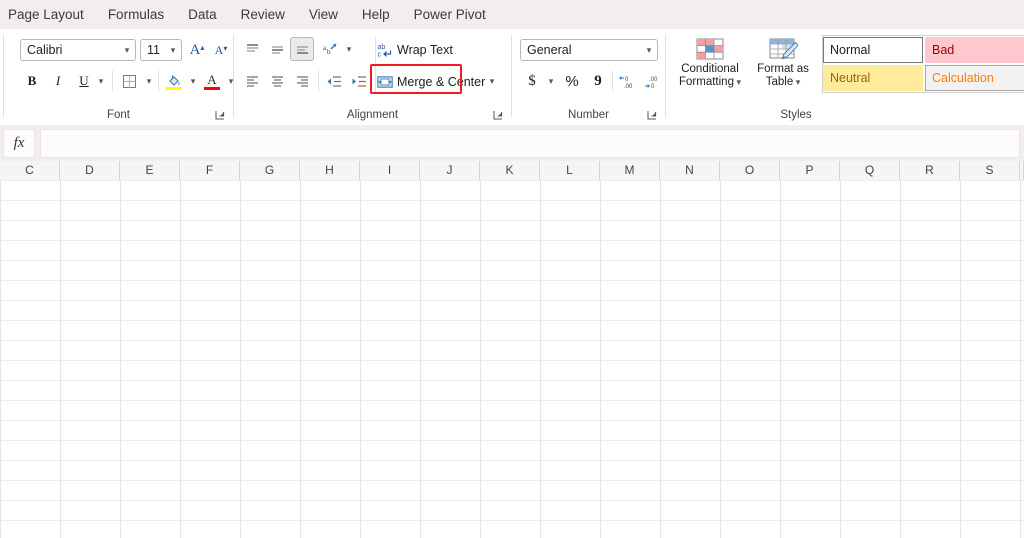  Describe the element at coordinates (930, 170) in the screenshot. I see `column-header-R: R` at that location.